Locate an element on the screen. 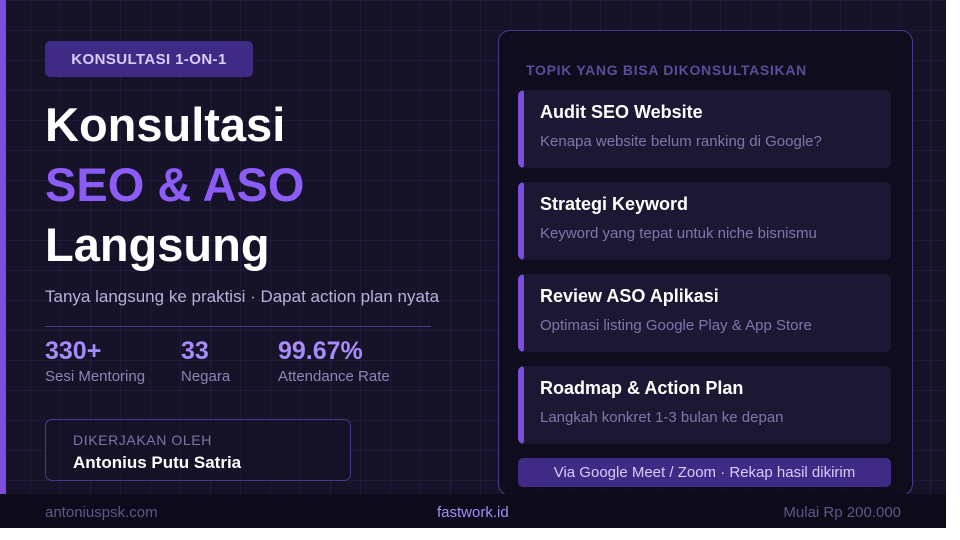 Image resolution: width=960 pixels, height=540 pixels. stat-attendance: 99.67% Attendance Rate is located at coordinates (334, 361).